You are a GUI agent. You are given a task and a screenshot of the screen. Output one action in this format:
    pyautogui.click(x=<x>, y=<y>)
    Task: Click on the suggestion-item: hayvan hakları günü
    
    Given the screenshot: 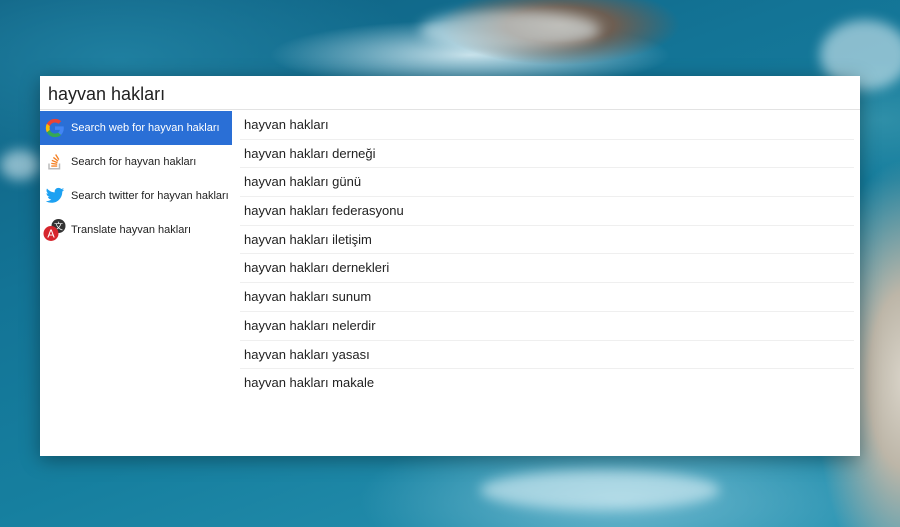 What is the action you would take?
    pyautogui.click(x=547, y=183)
    